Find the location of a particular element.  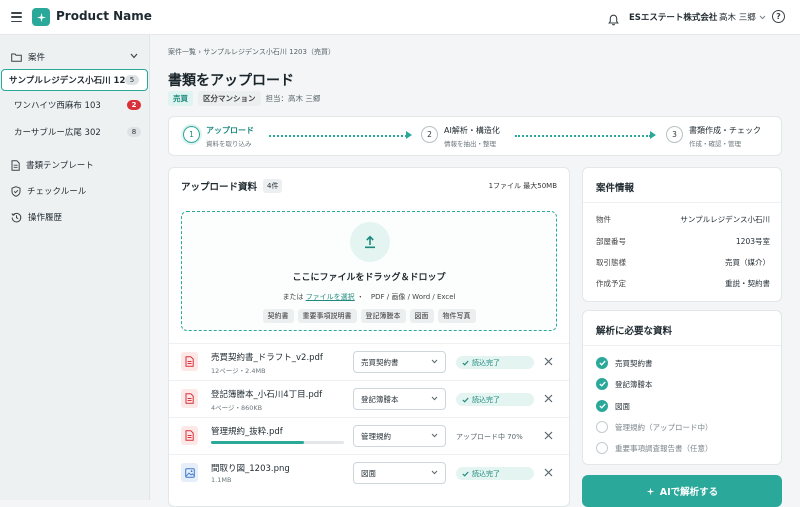

user-menu: 高木 三郷 is located at coordinates (742, 17).